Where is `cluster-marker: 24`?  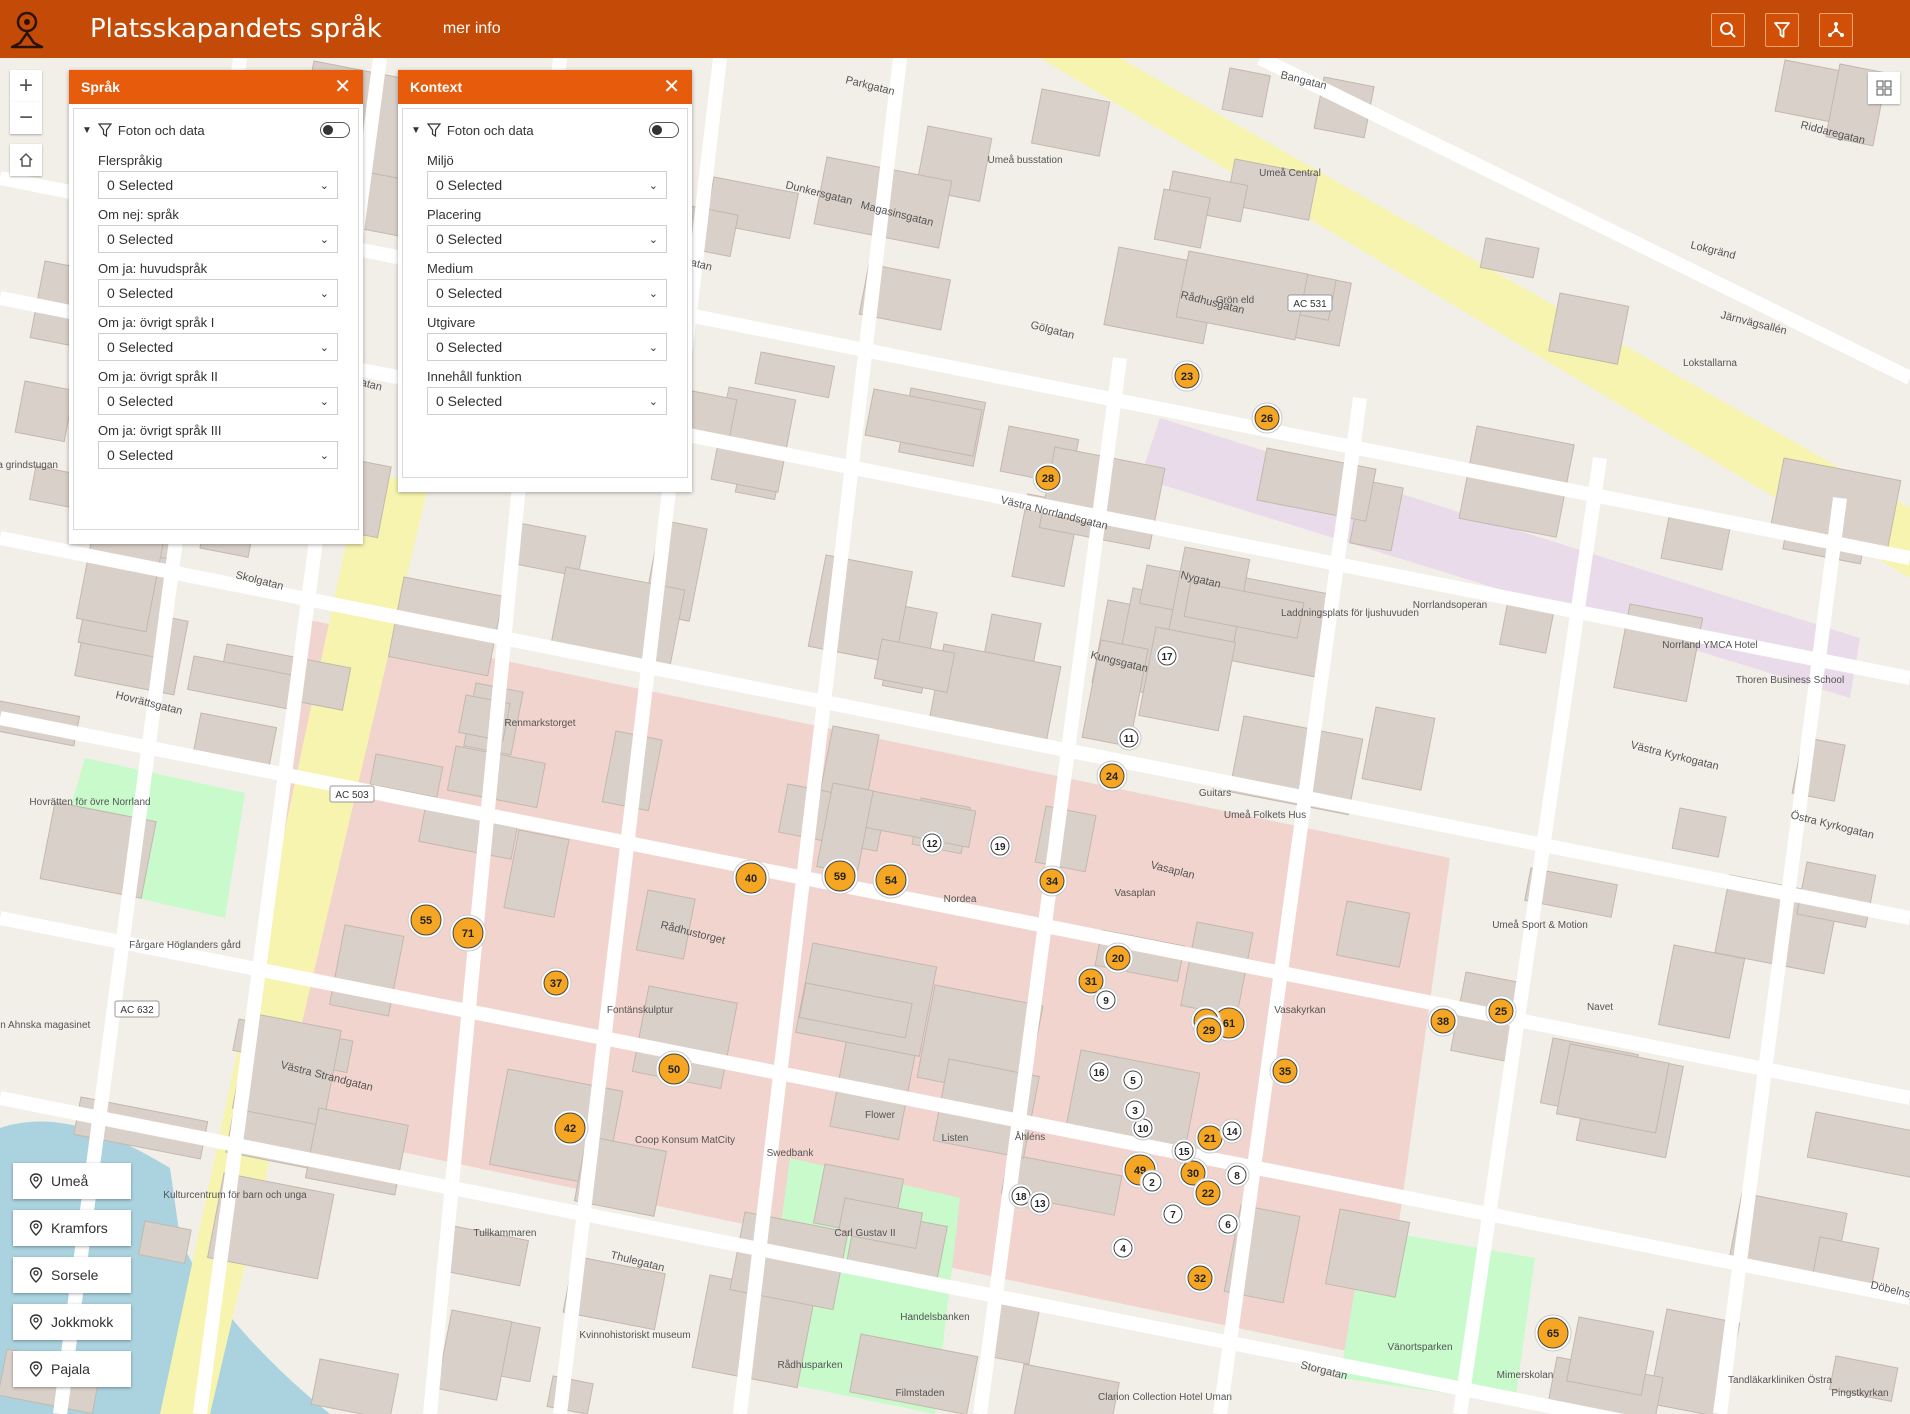
cluster-marker: 24 is located at coordinates (1112, 776).